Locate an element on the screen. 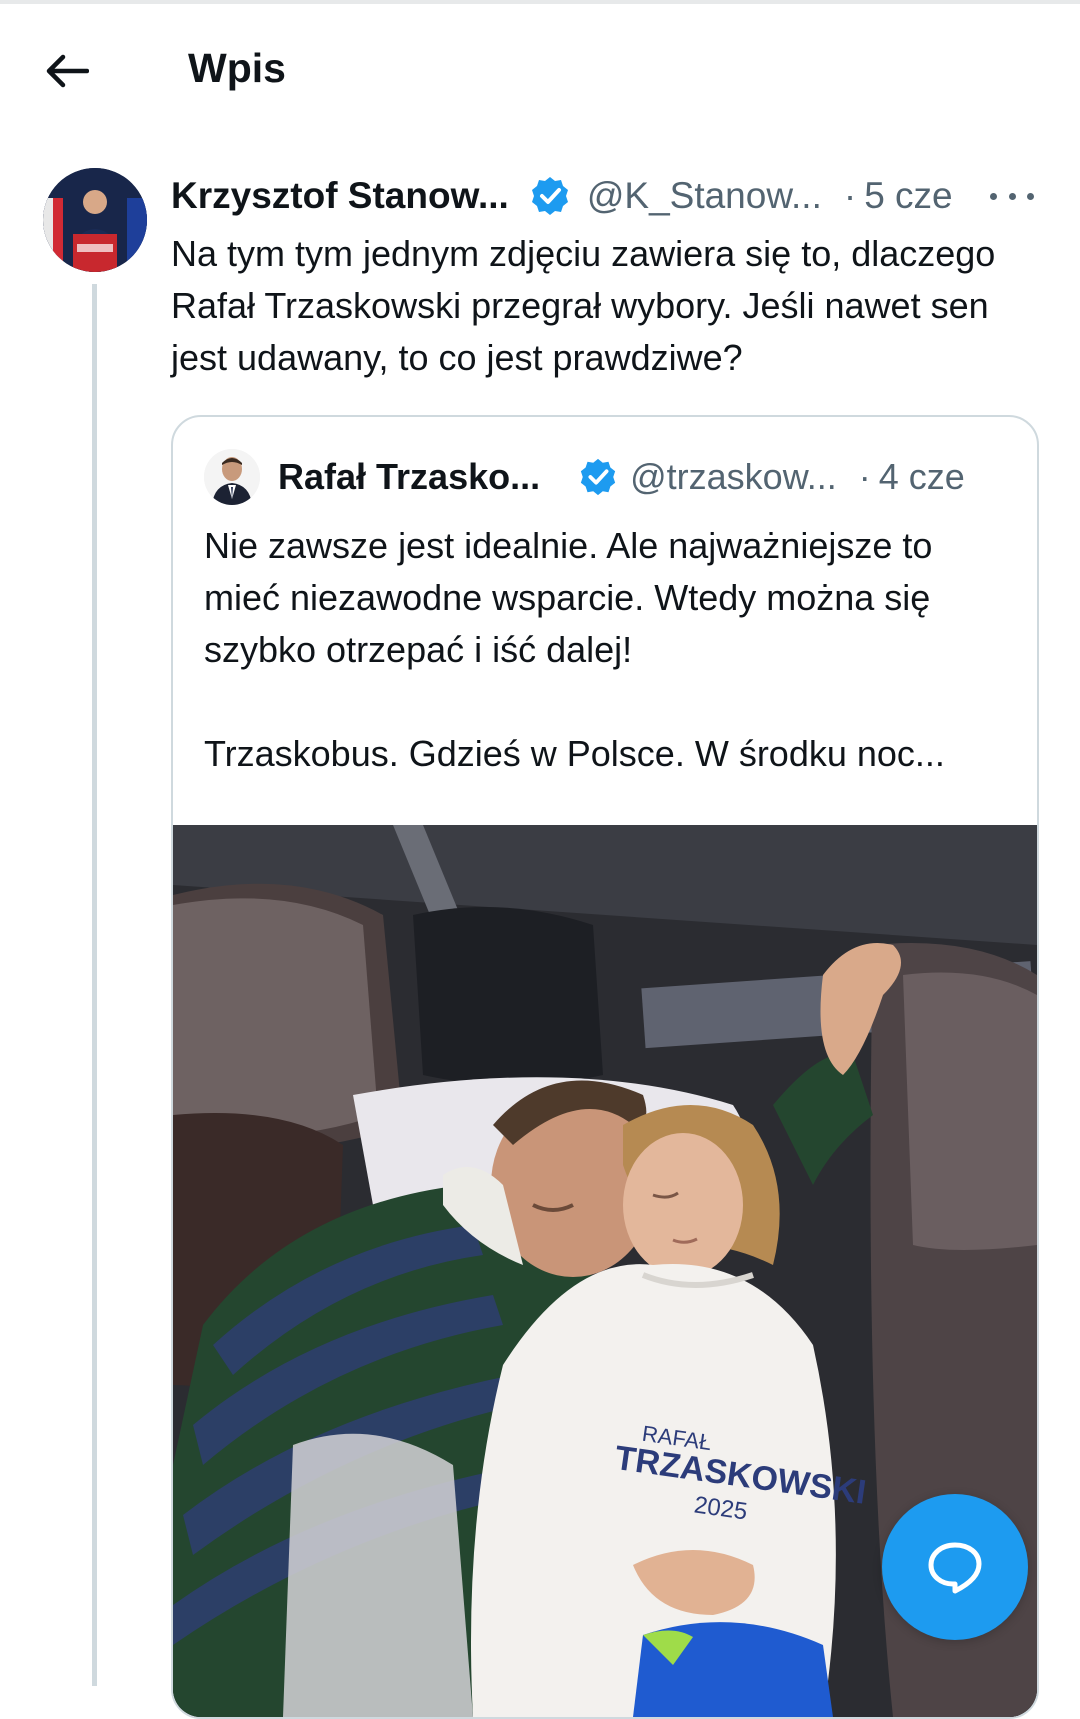 This screenshot has height=1719, width=1080. more-dots-icon is located at coordinates (993, 196).